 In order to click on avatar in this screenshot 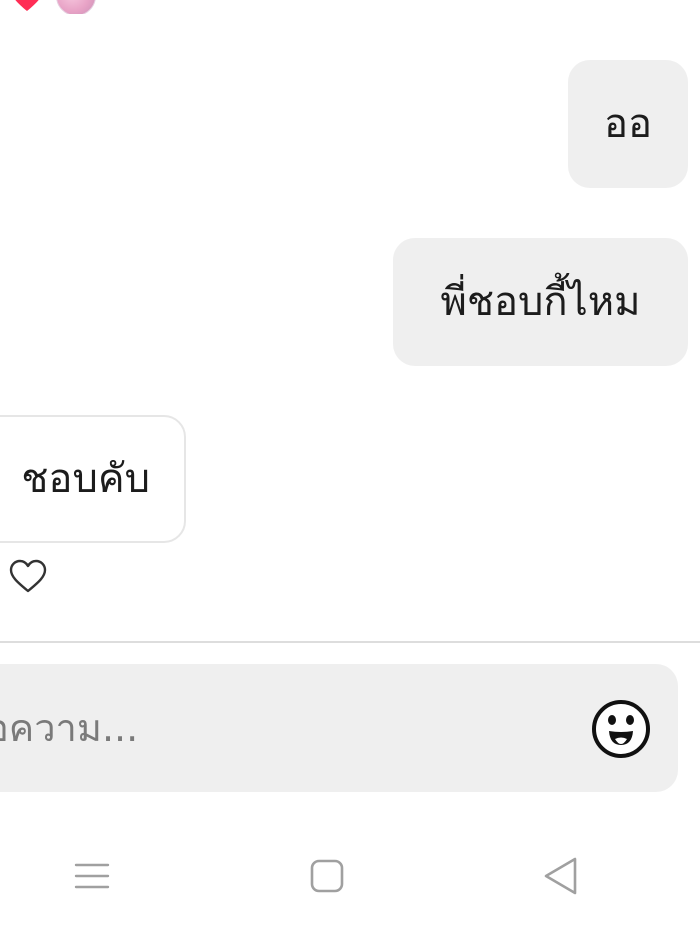, I will do `click(76, 7)`.